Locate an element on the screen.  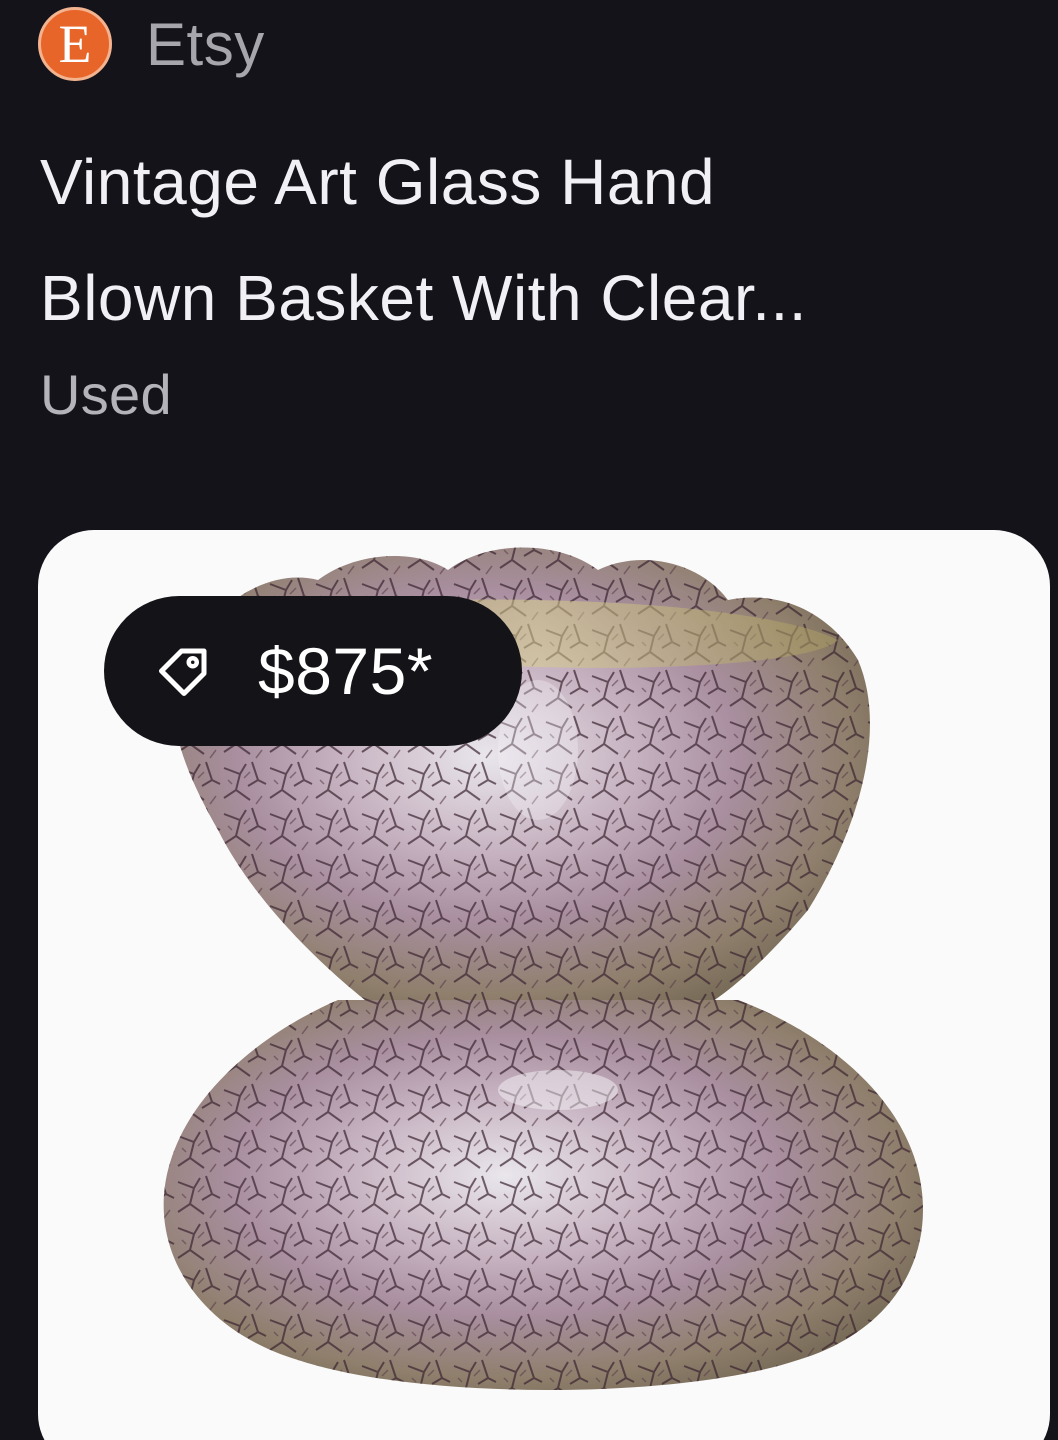
price-badge: $875* is located at coordinates (313, 671).